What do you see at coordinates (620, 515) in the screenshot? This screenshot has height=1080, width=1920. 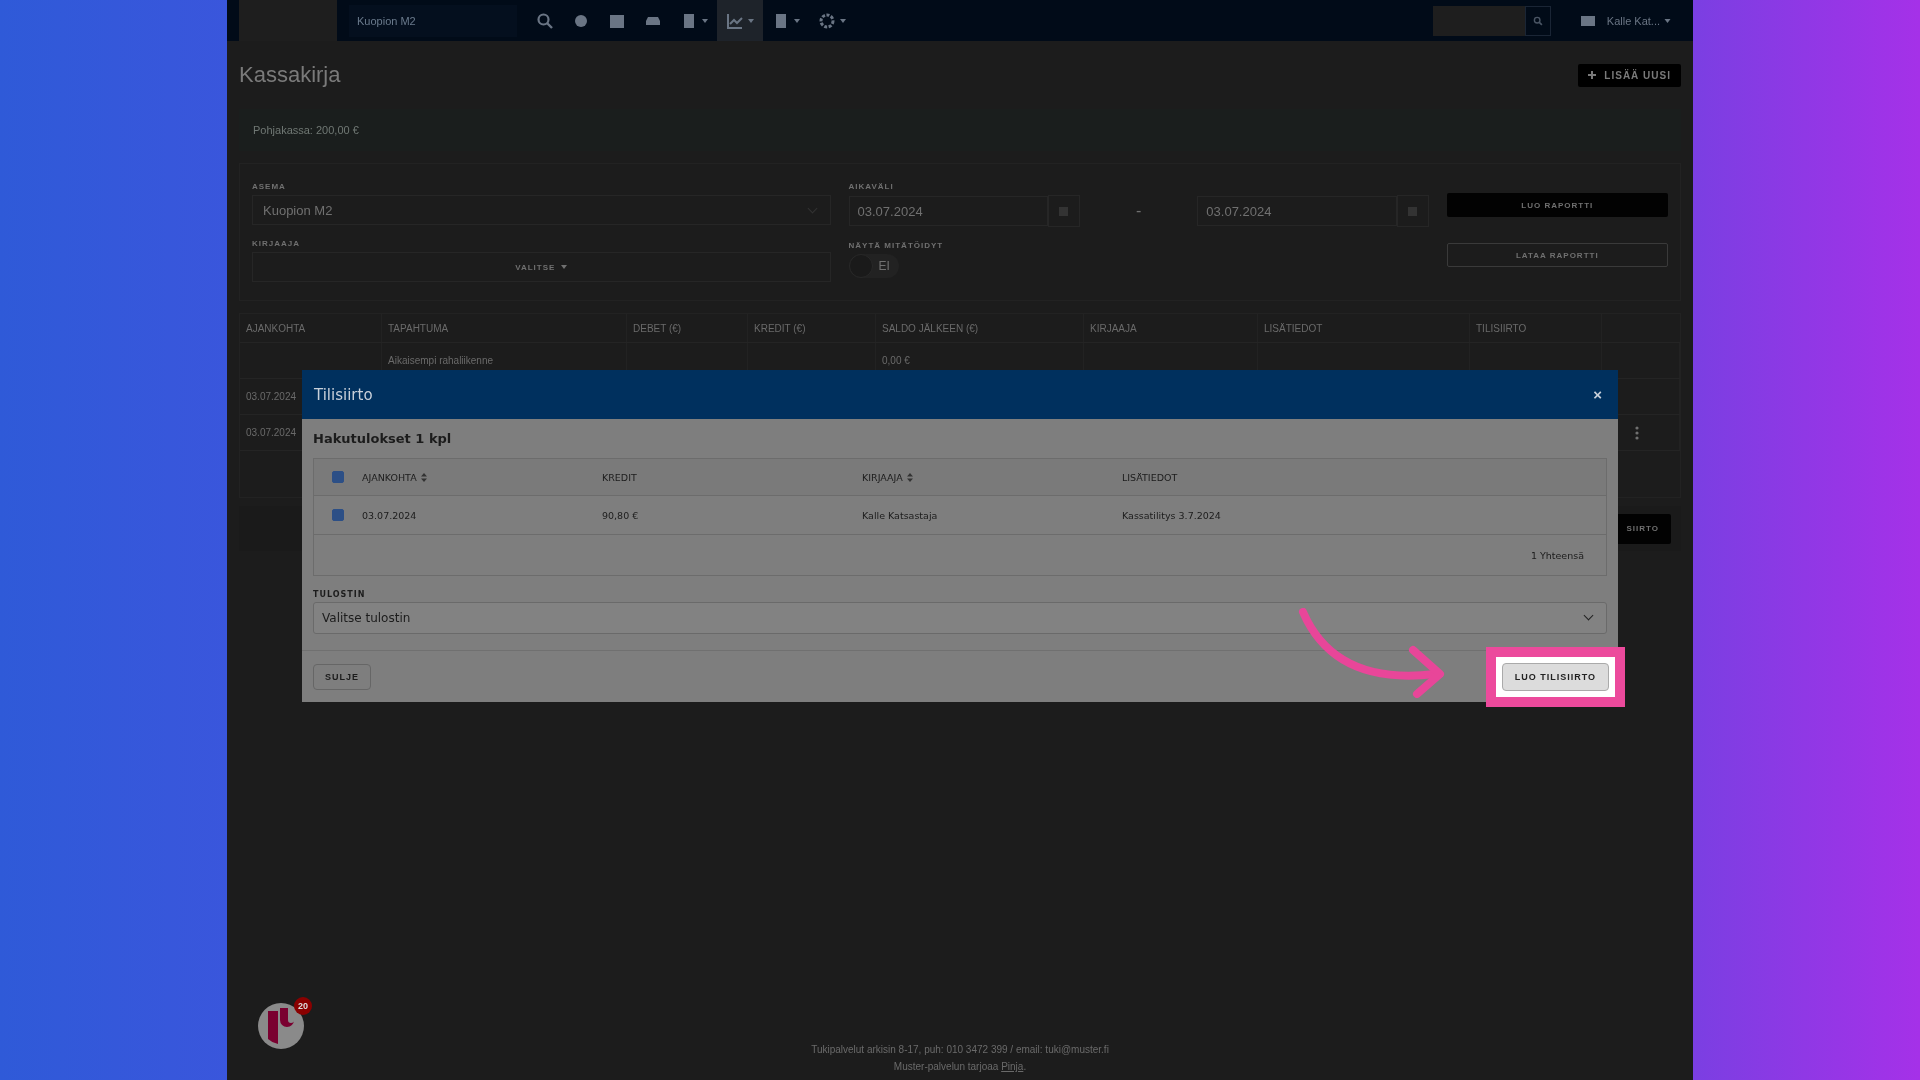 I see `table-cell: 90,80 €` at bounding box center [620, 515].